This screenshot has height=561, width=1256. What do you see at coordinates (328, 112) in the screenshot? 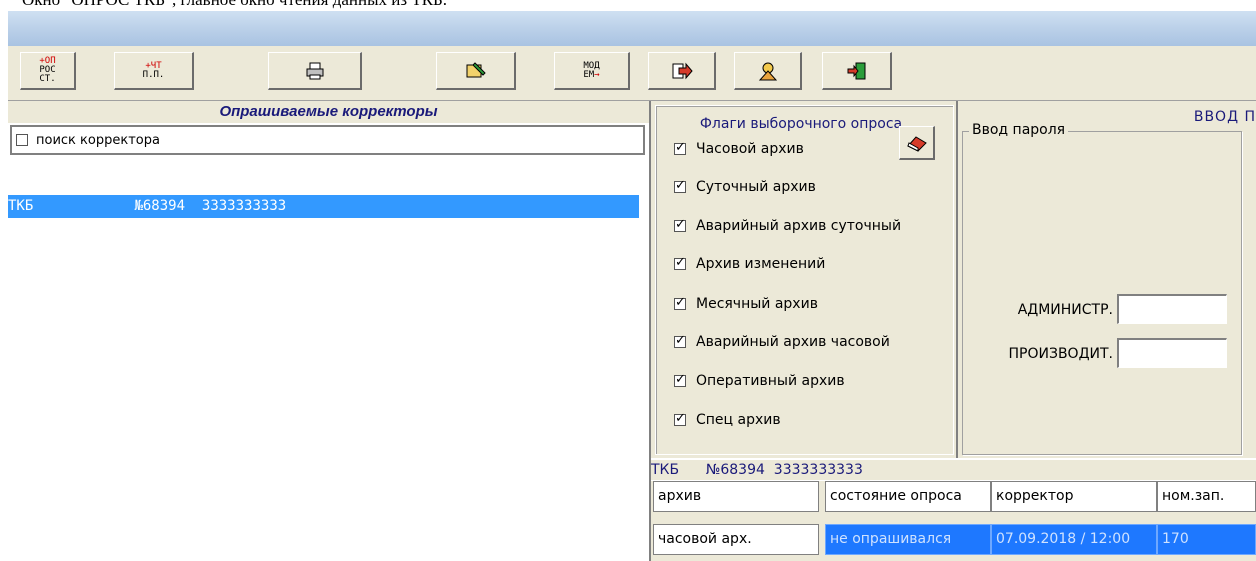
I see `polled-correctors-title: Опрашиваемые корректоры` at bounding box center [328, 112].